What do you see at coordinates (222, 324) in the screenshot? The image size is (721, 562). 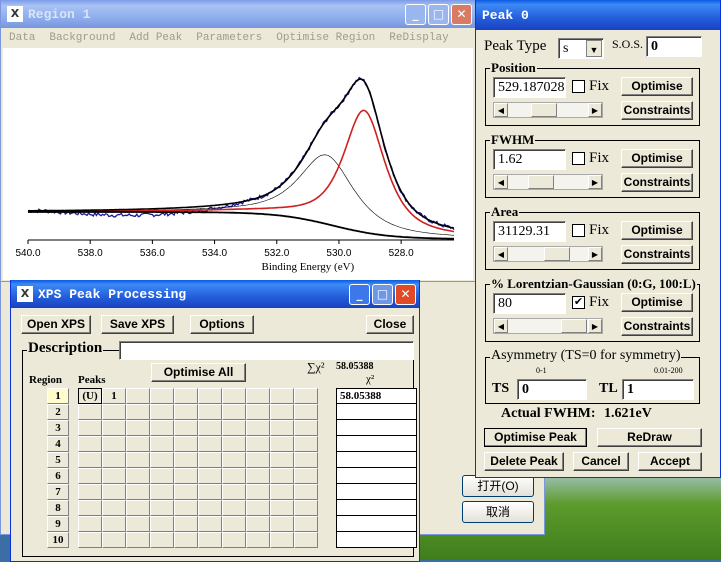 I see `options-button: Options` at bounding box center [222, 324].